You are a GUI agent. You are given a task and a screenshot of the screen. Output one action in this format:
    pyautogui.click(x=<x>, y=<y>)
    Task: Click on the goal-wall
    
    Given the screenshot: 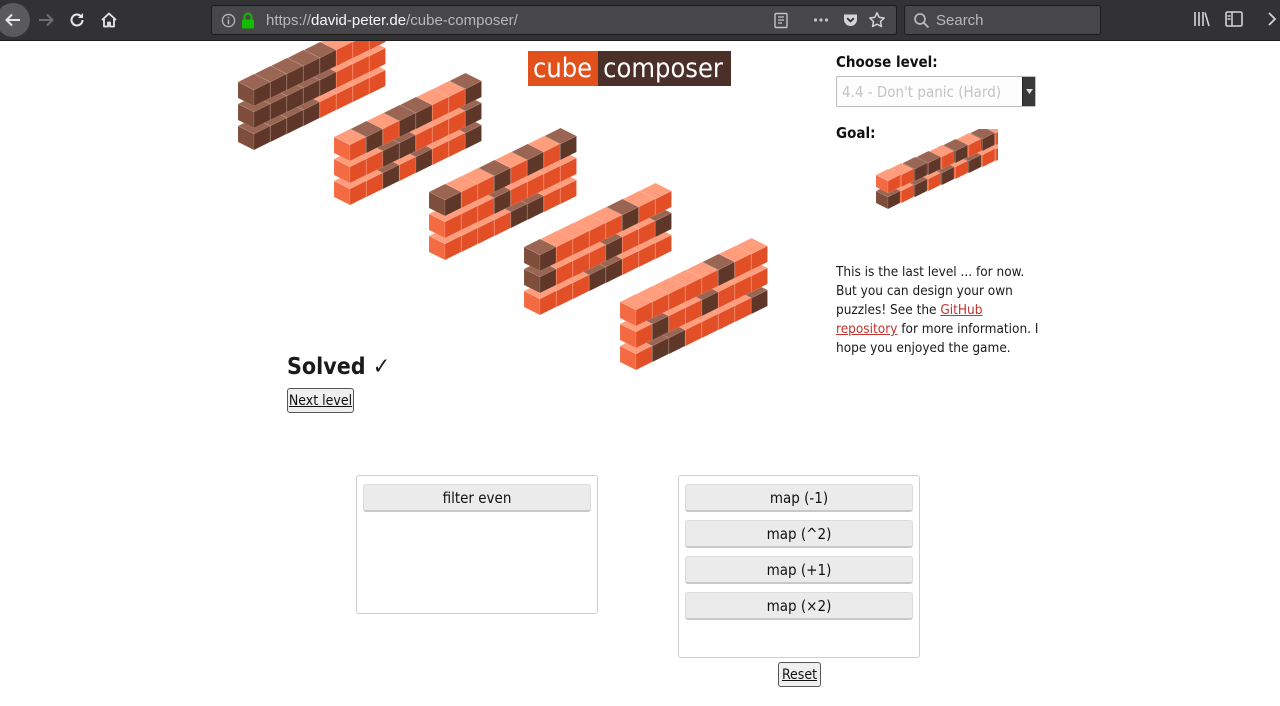 What is the action you would take?
    pyautogui.click(x=936, y=169)
    